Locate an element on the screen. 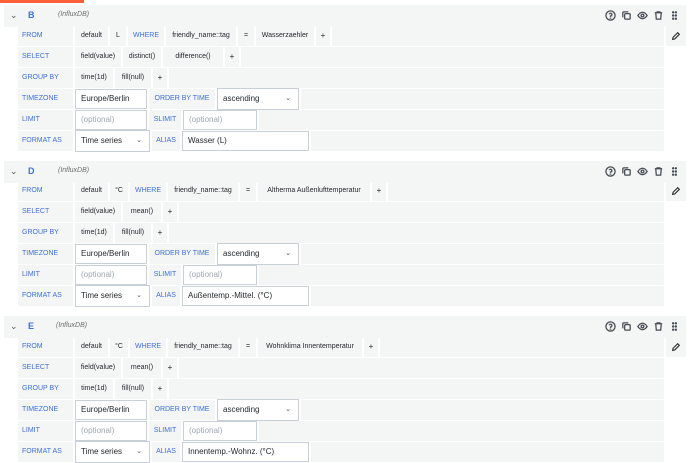 The image size is (690, 463). pencil-icon is located at coordinates (676, 347).